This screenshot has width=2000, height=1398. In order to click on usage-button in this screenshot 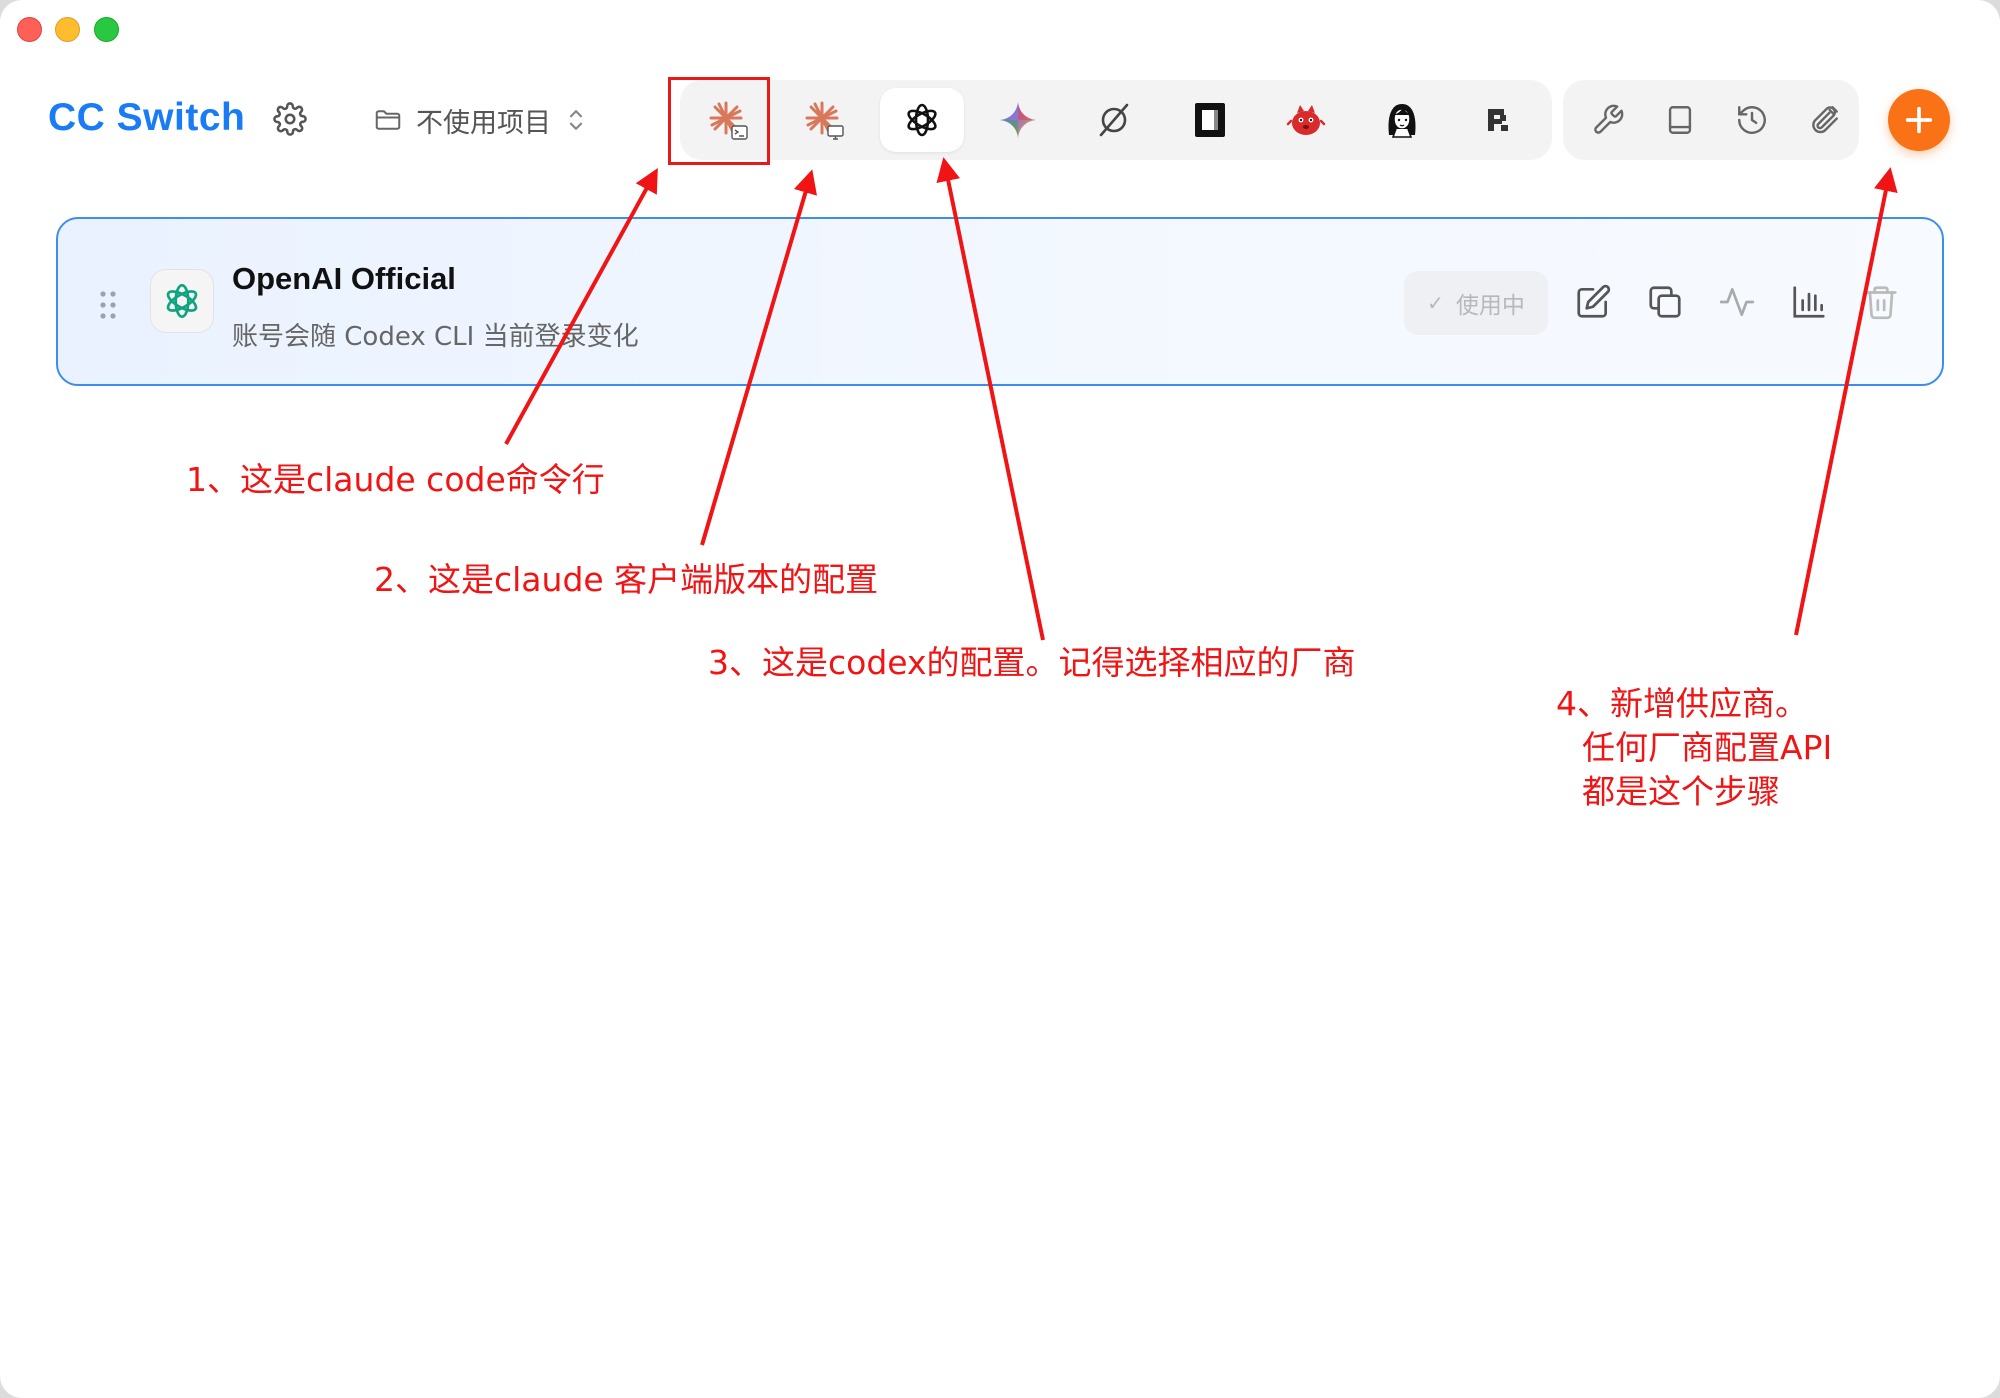, I will do `click(1809, 302)`.